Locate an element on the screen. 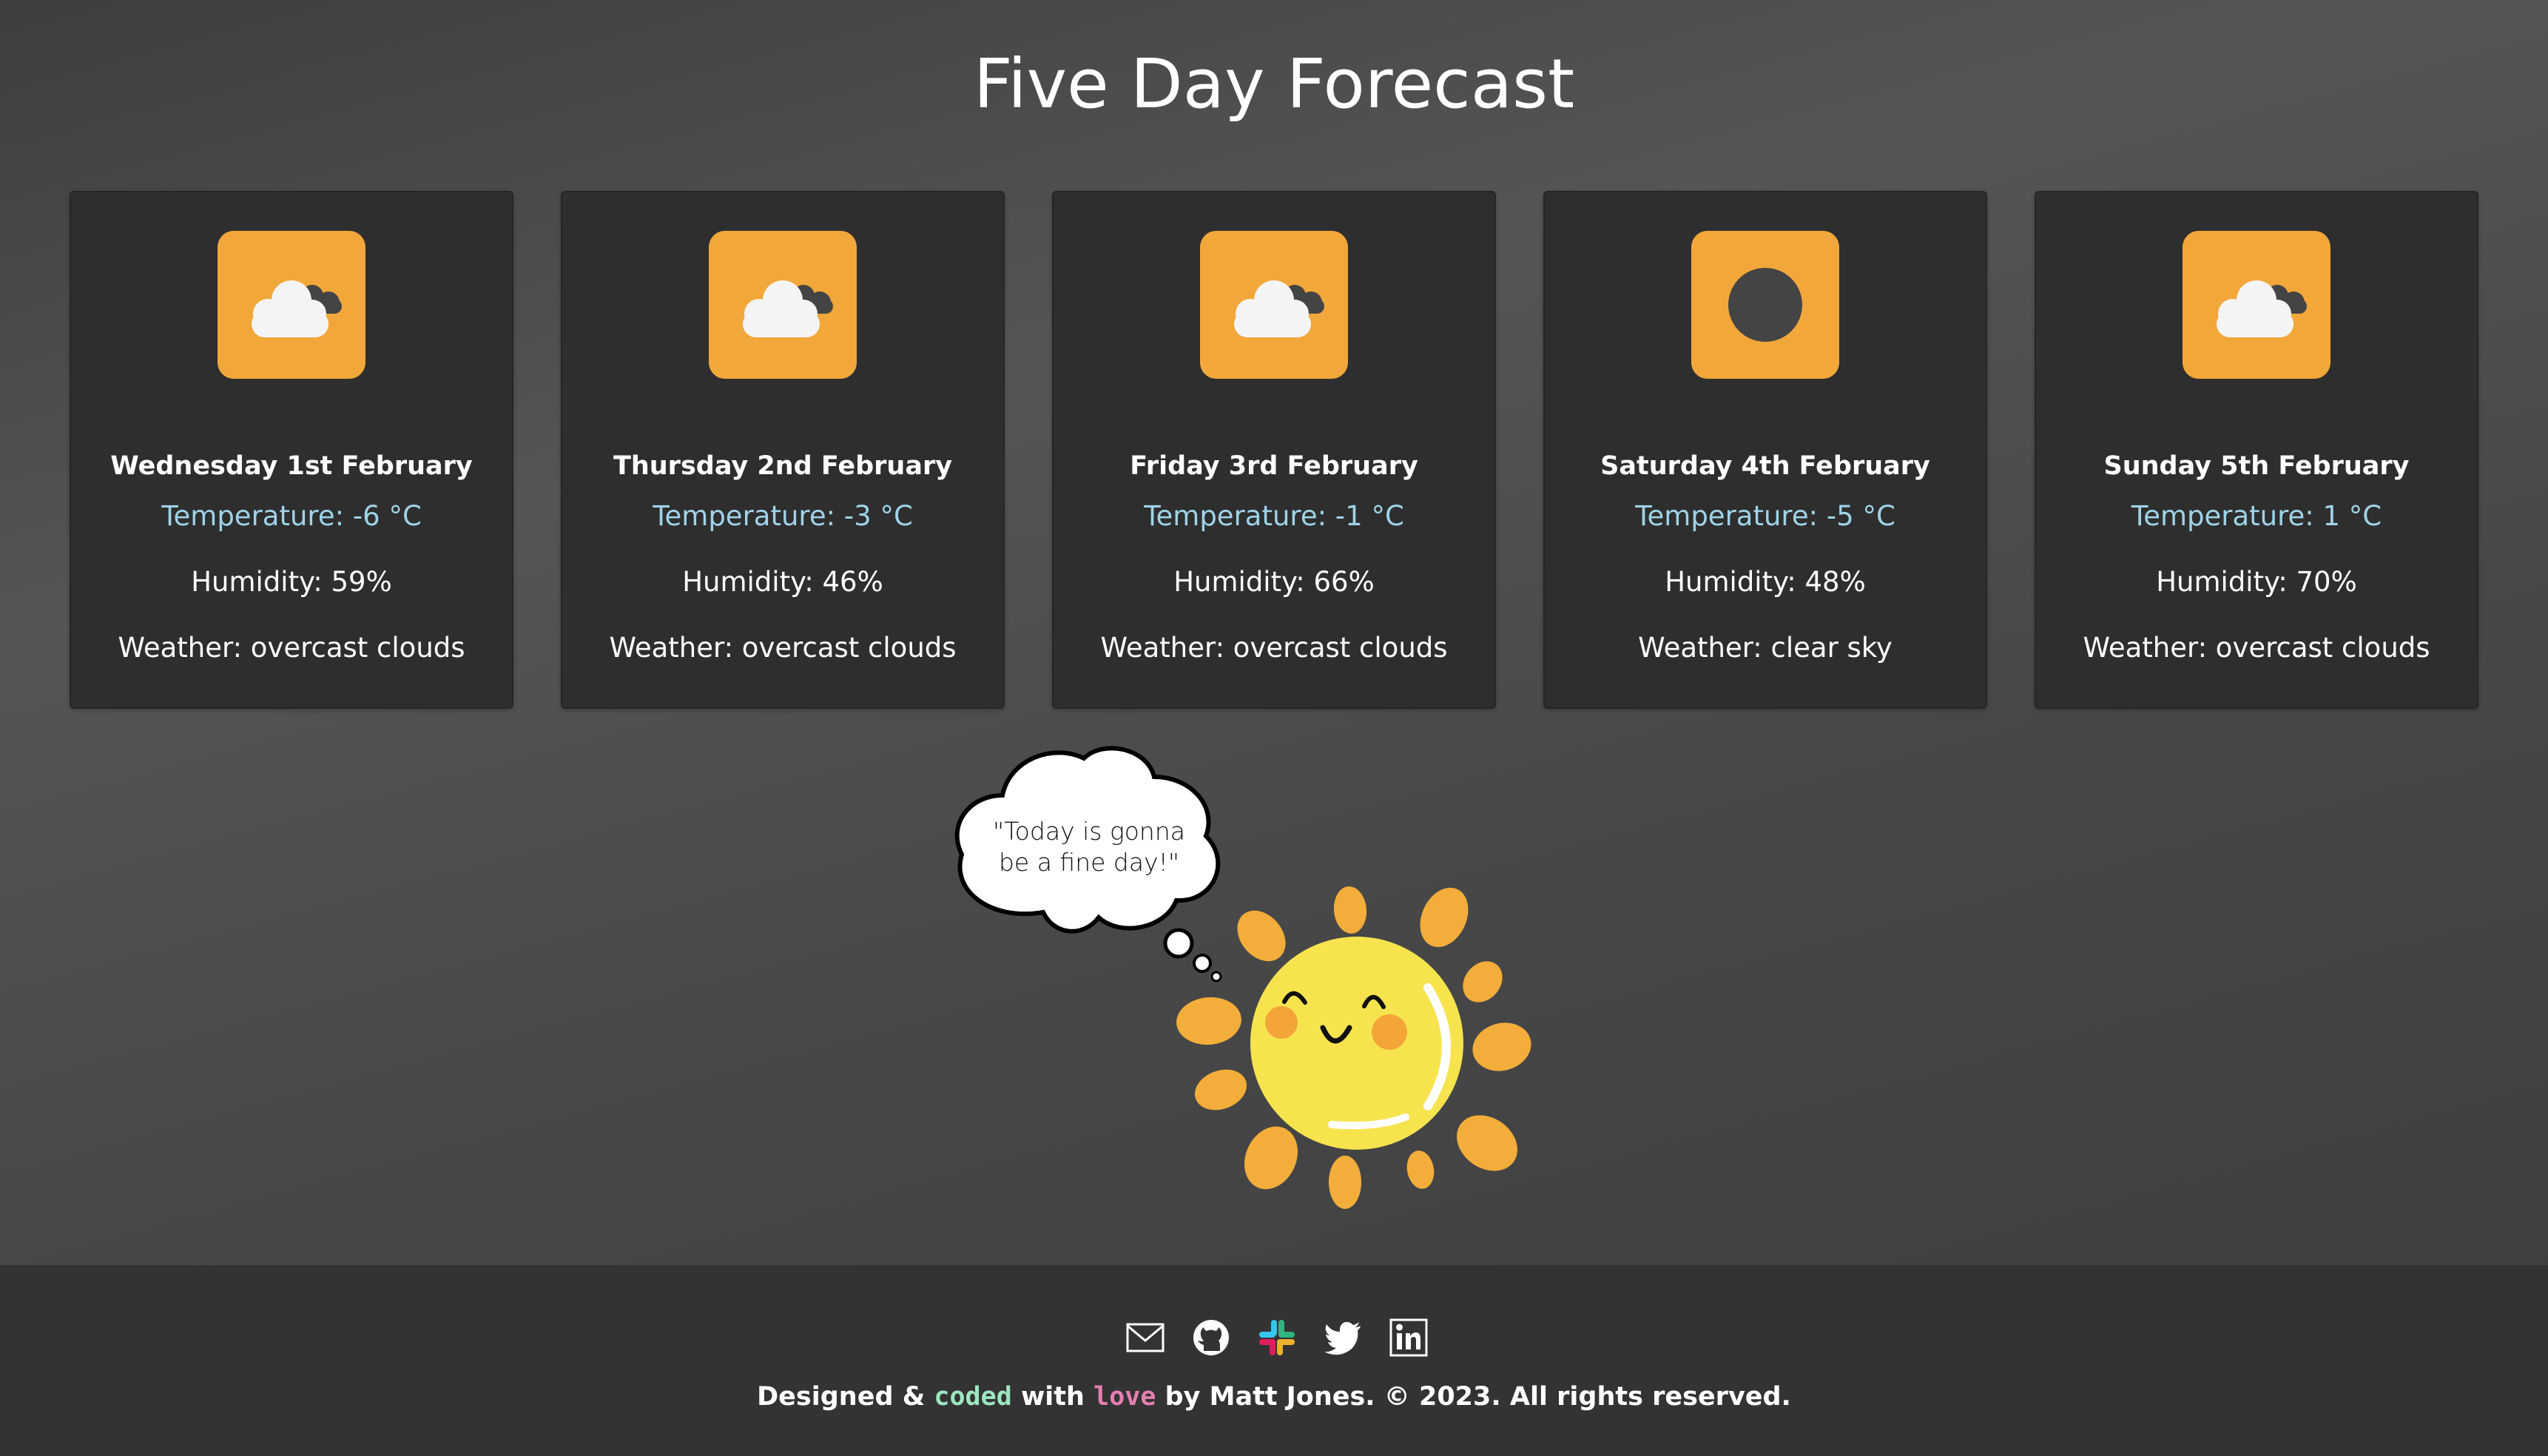 The width and height of the screenshot is (2548, 1456). forecast-humidity: Humidity: 48% is located at coordinates (1766, 582).